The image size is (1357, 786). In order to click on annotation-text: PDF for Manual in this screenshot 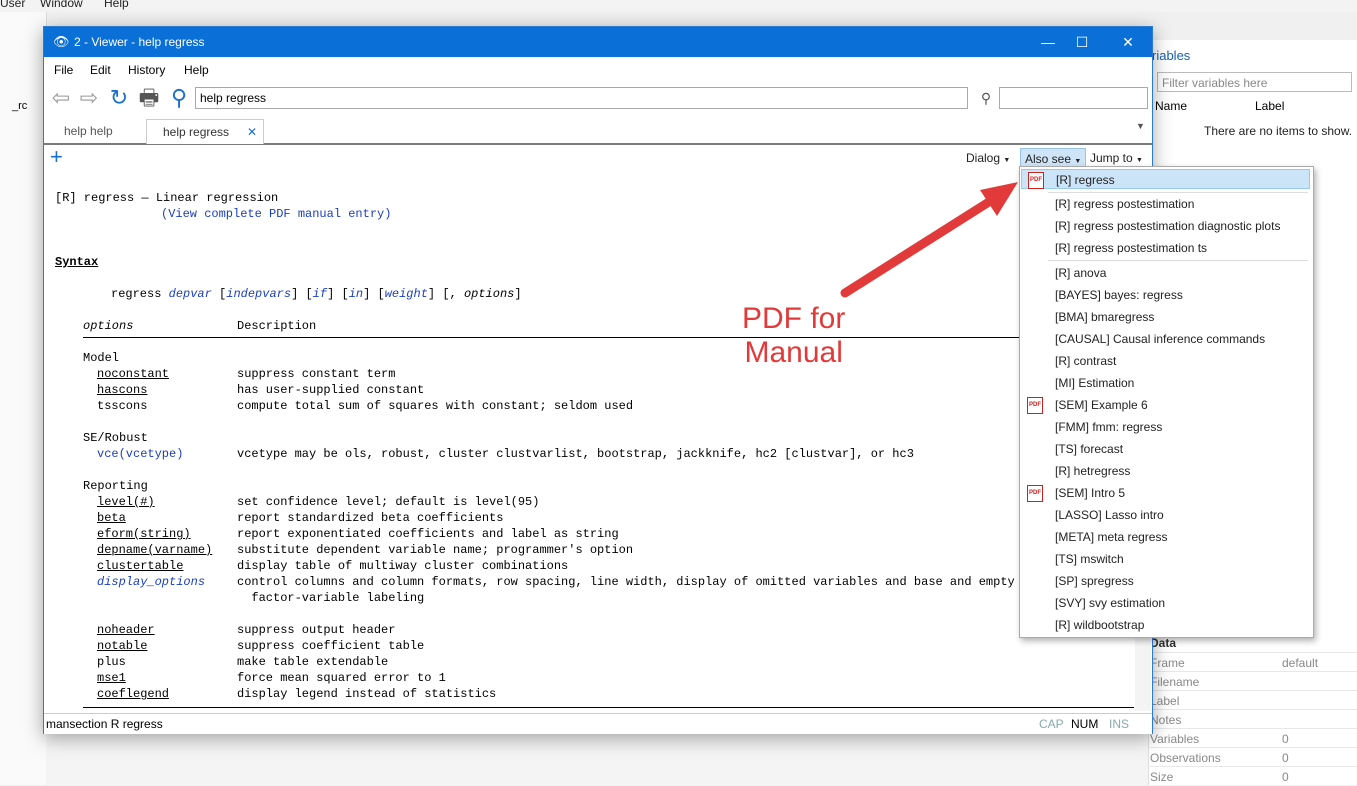, I will do `click(794, 335)`.